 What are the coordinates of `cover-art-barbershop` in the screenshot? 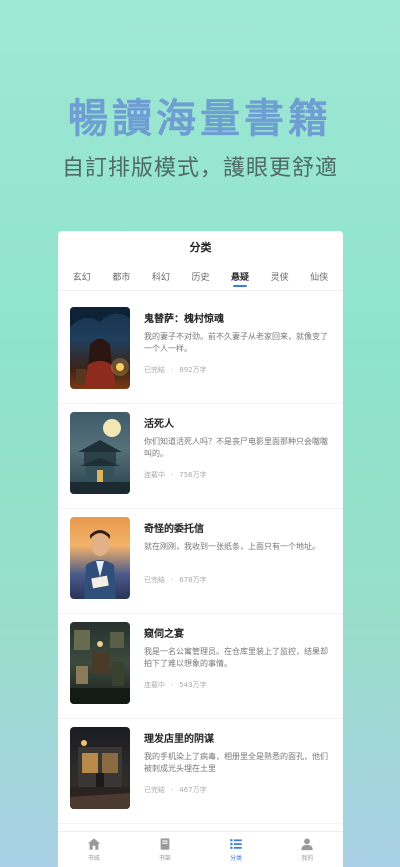 It's located at (100, 774).